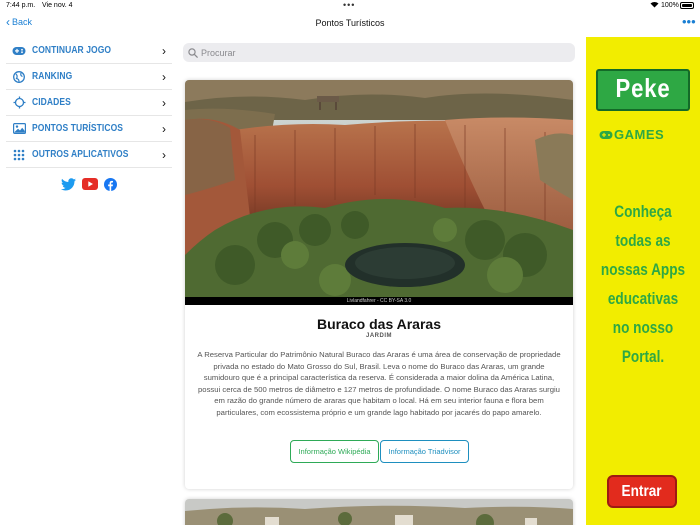  Describe the element at coordinates (68, 184) in the screenshot. I see `twitter-icon` at that location.